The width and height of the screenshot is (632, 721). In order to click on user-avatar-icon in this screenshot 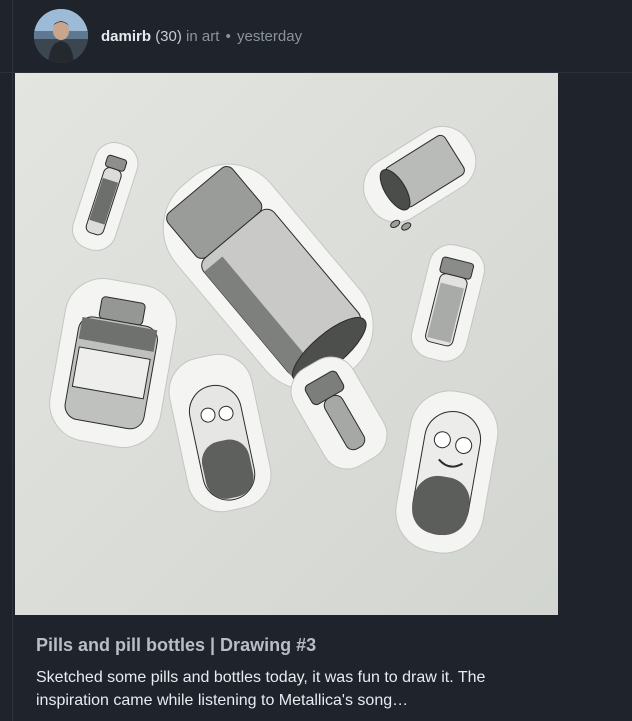, I will do `click(61, 36)`.